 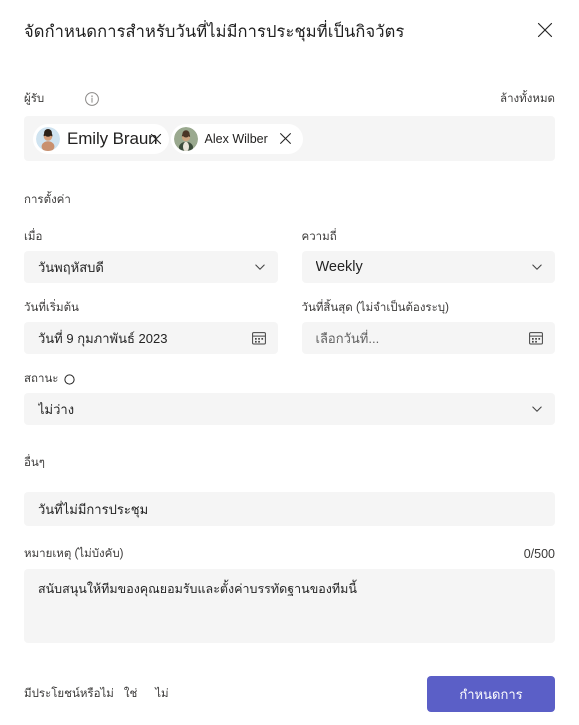 I want to click on status-field: สถานะ ไม่ว่าง, so click(x=289, y=398).